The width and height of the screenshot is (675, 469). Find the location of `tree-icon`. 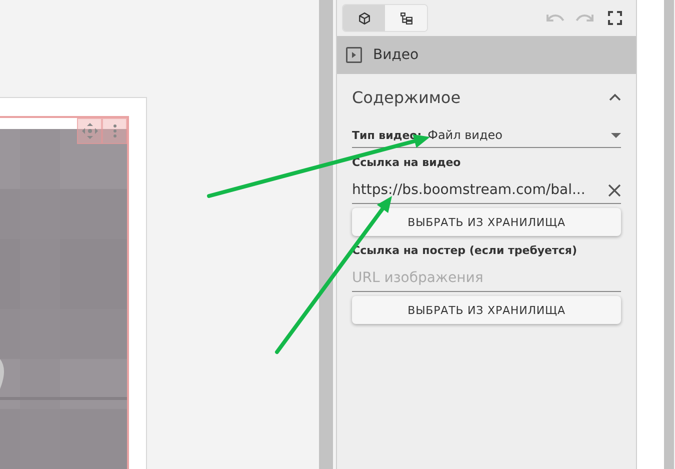

tree-icon is located at coordinates (406, 18).